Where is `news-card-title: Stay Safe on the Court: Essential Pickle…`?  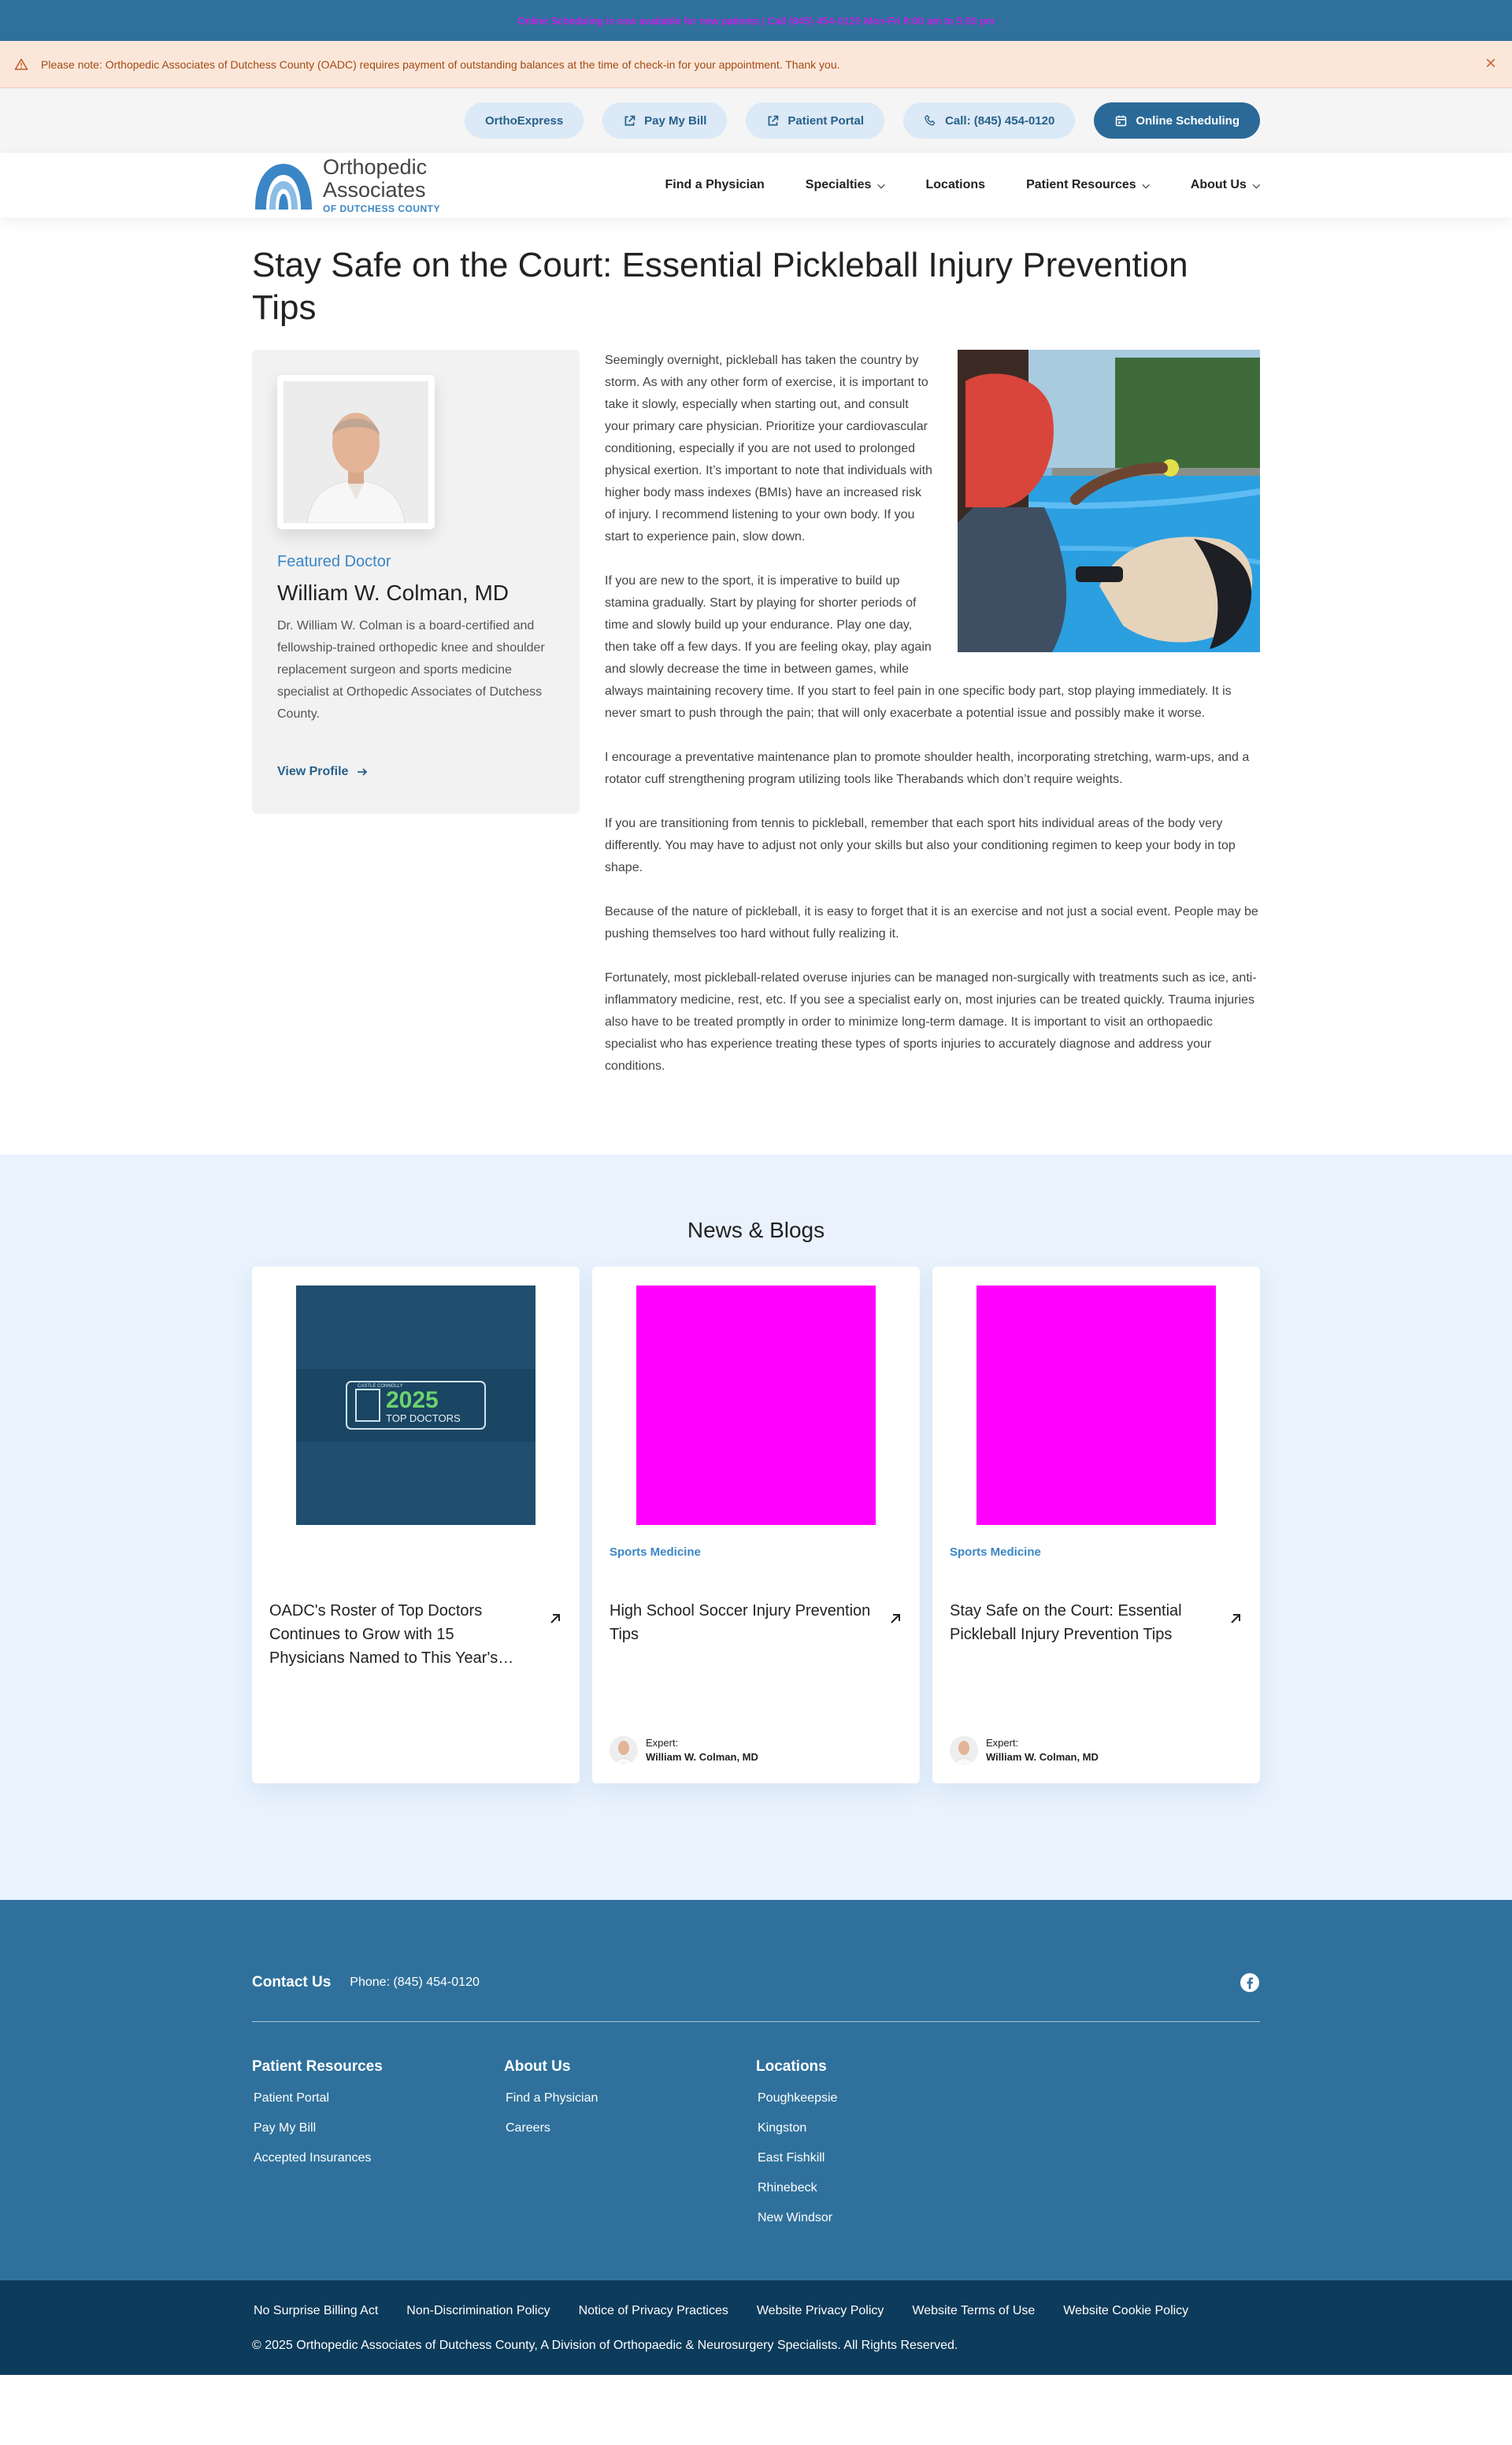
news-card-title: Stay Safe on the Court: Essential Pickle… is located at coordinates (1096, 1623).